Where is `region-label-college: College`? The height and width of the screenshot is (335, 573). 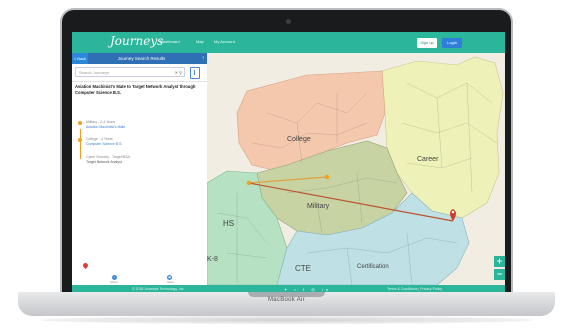
region-label-college: College is located at coordinates (299, 139).